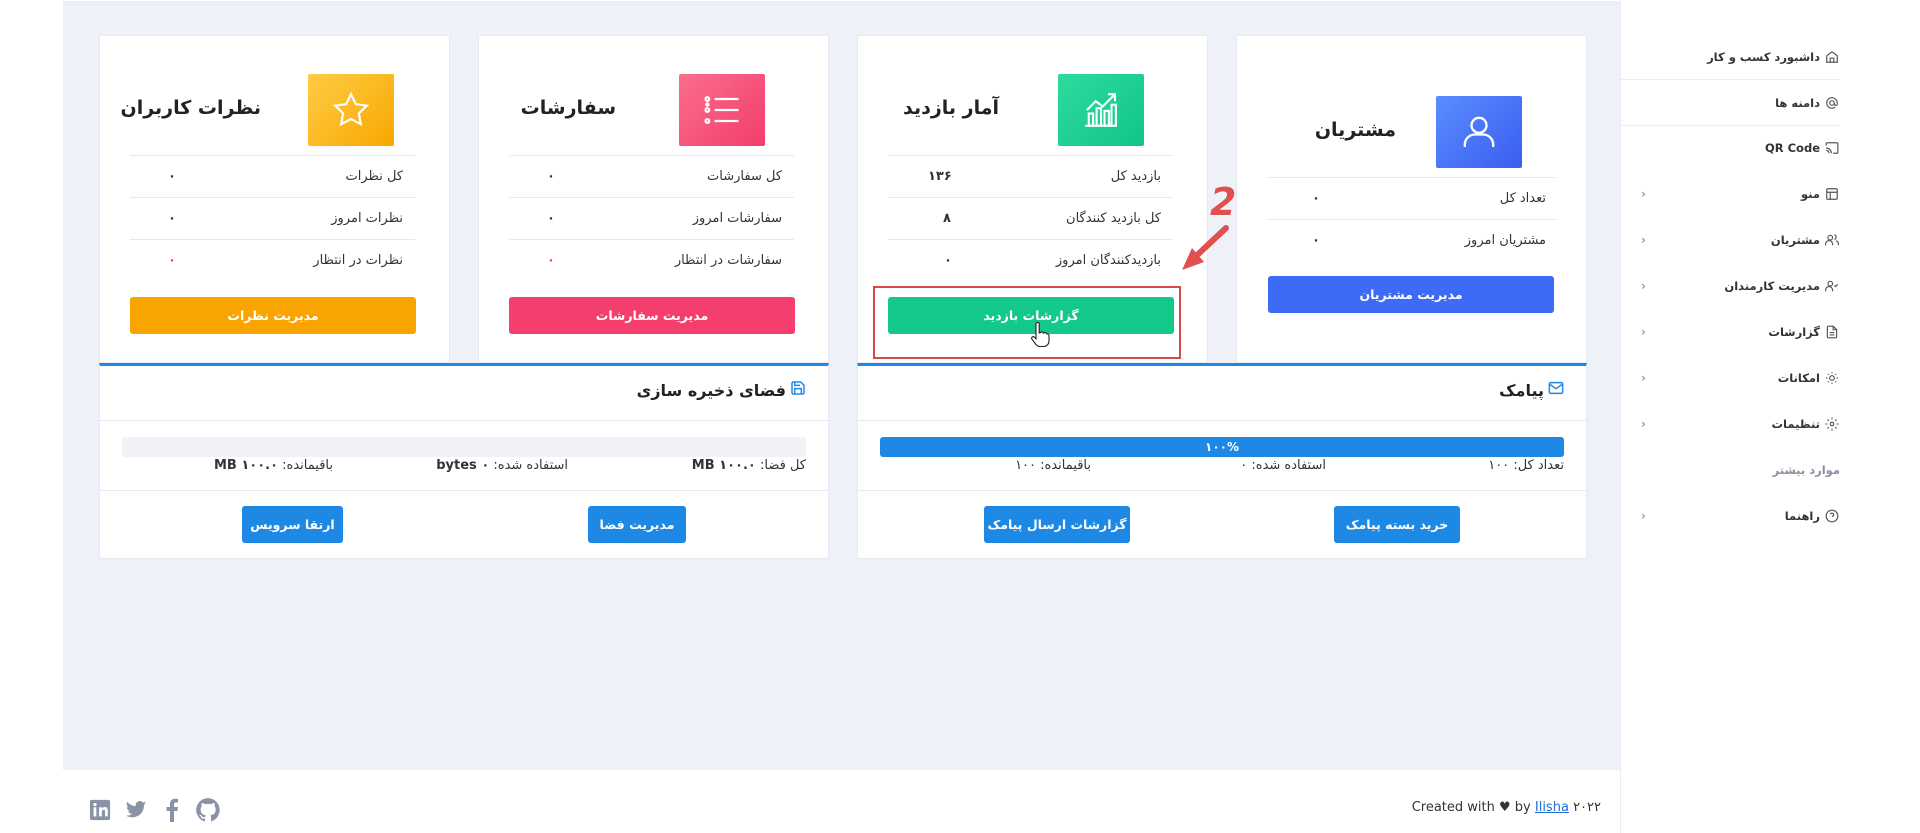 The height and width of the screenshot is (833, 1920). I want to click on linkedin-icon, so click(100, 810).